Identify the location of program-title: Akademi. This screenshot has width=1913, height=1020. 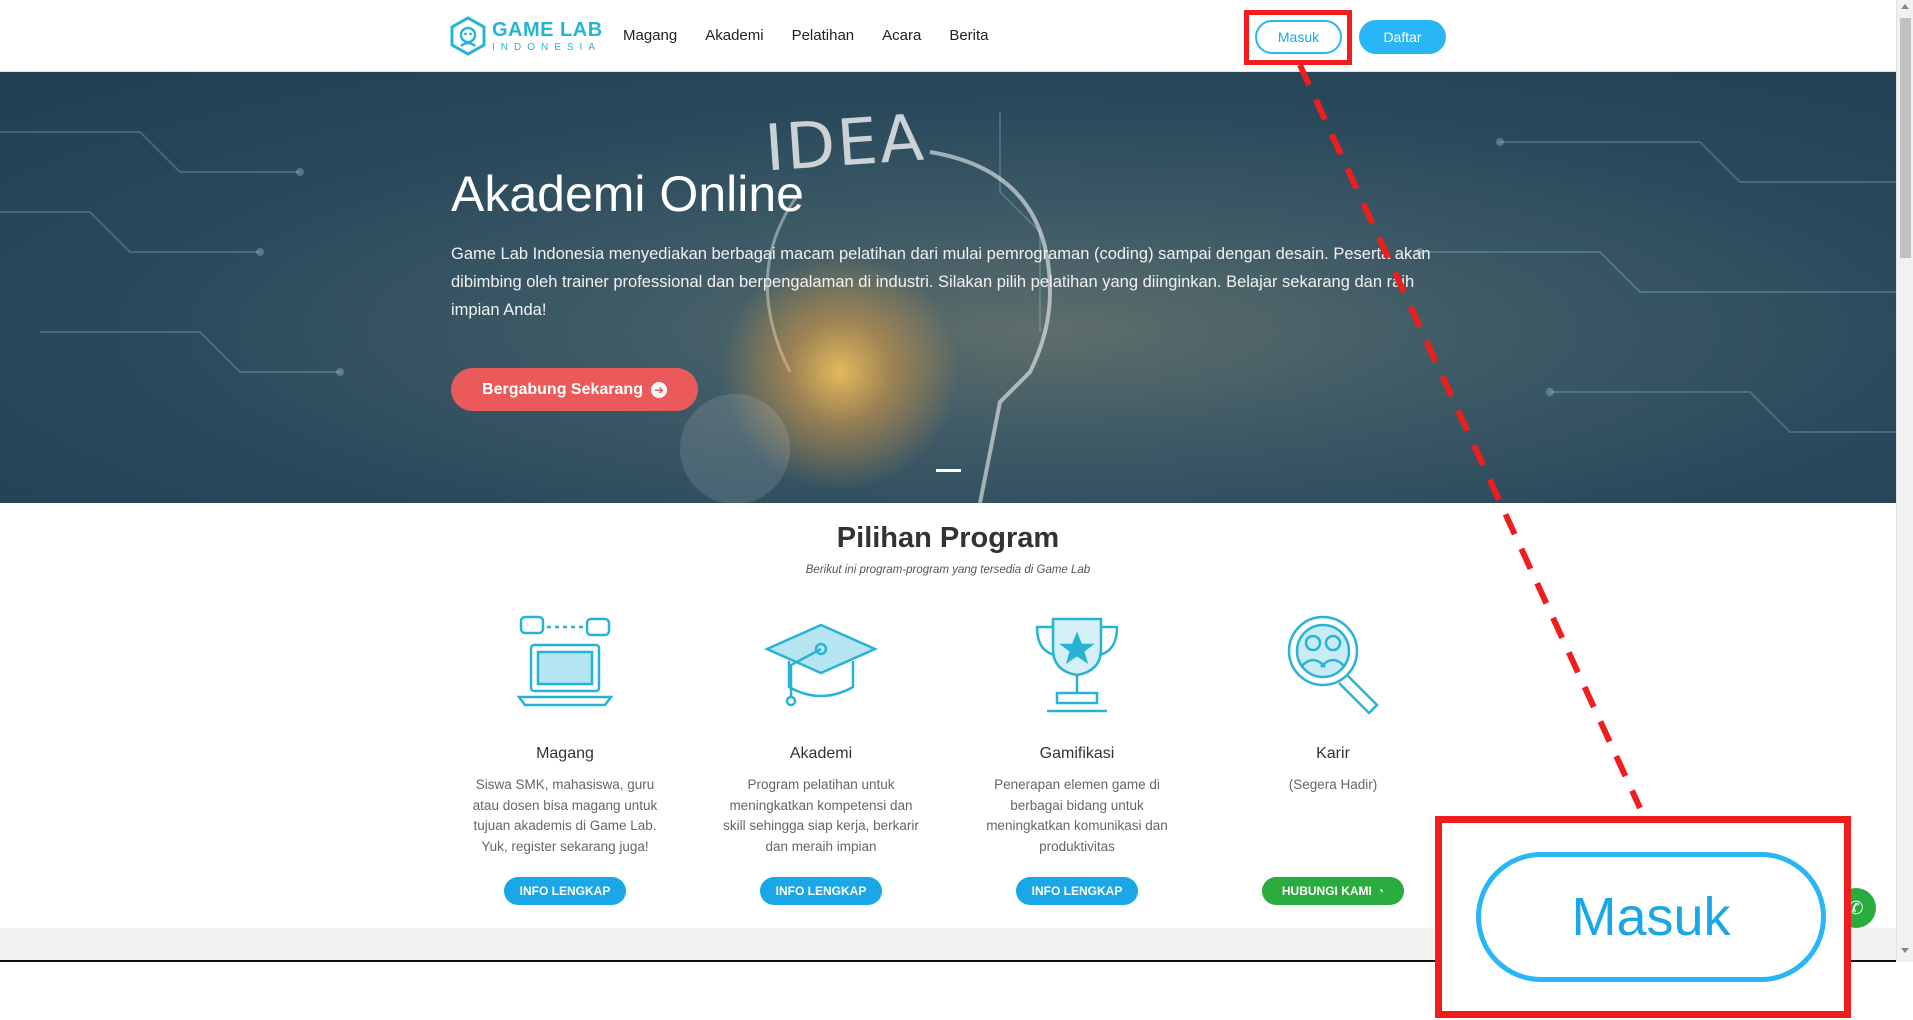
(821, 753).